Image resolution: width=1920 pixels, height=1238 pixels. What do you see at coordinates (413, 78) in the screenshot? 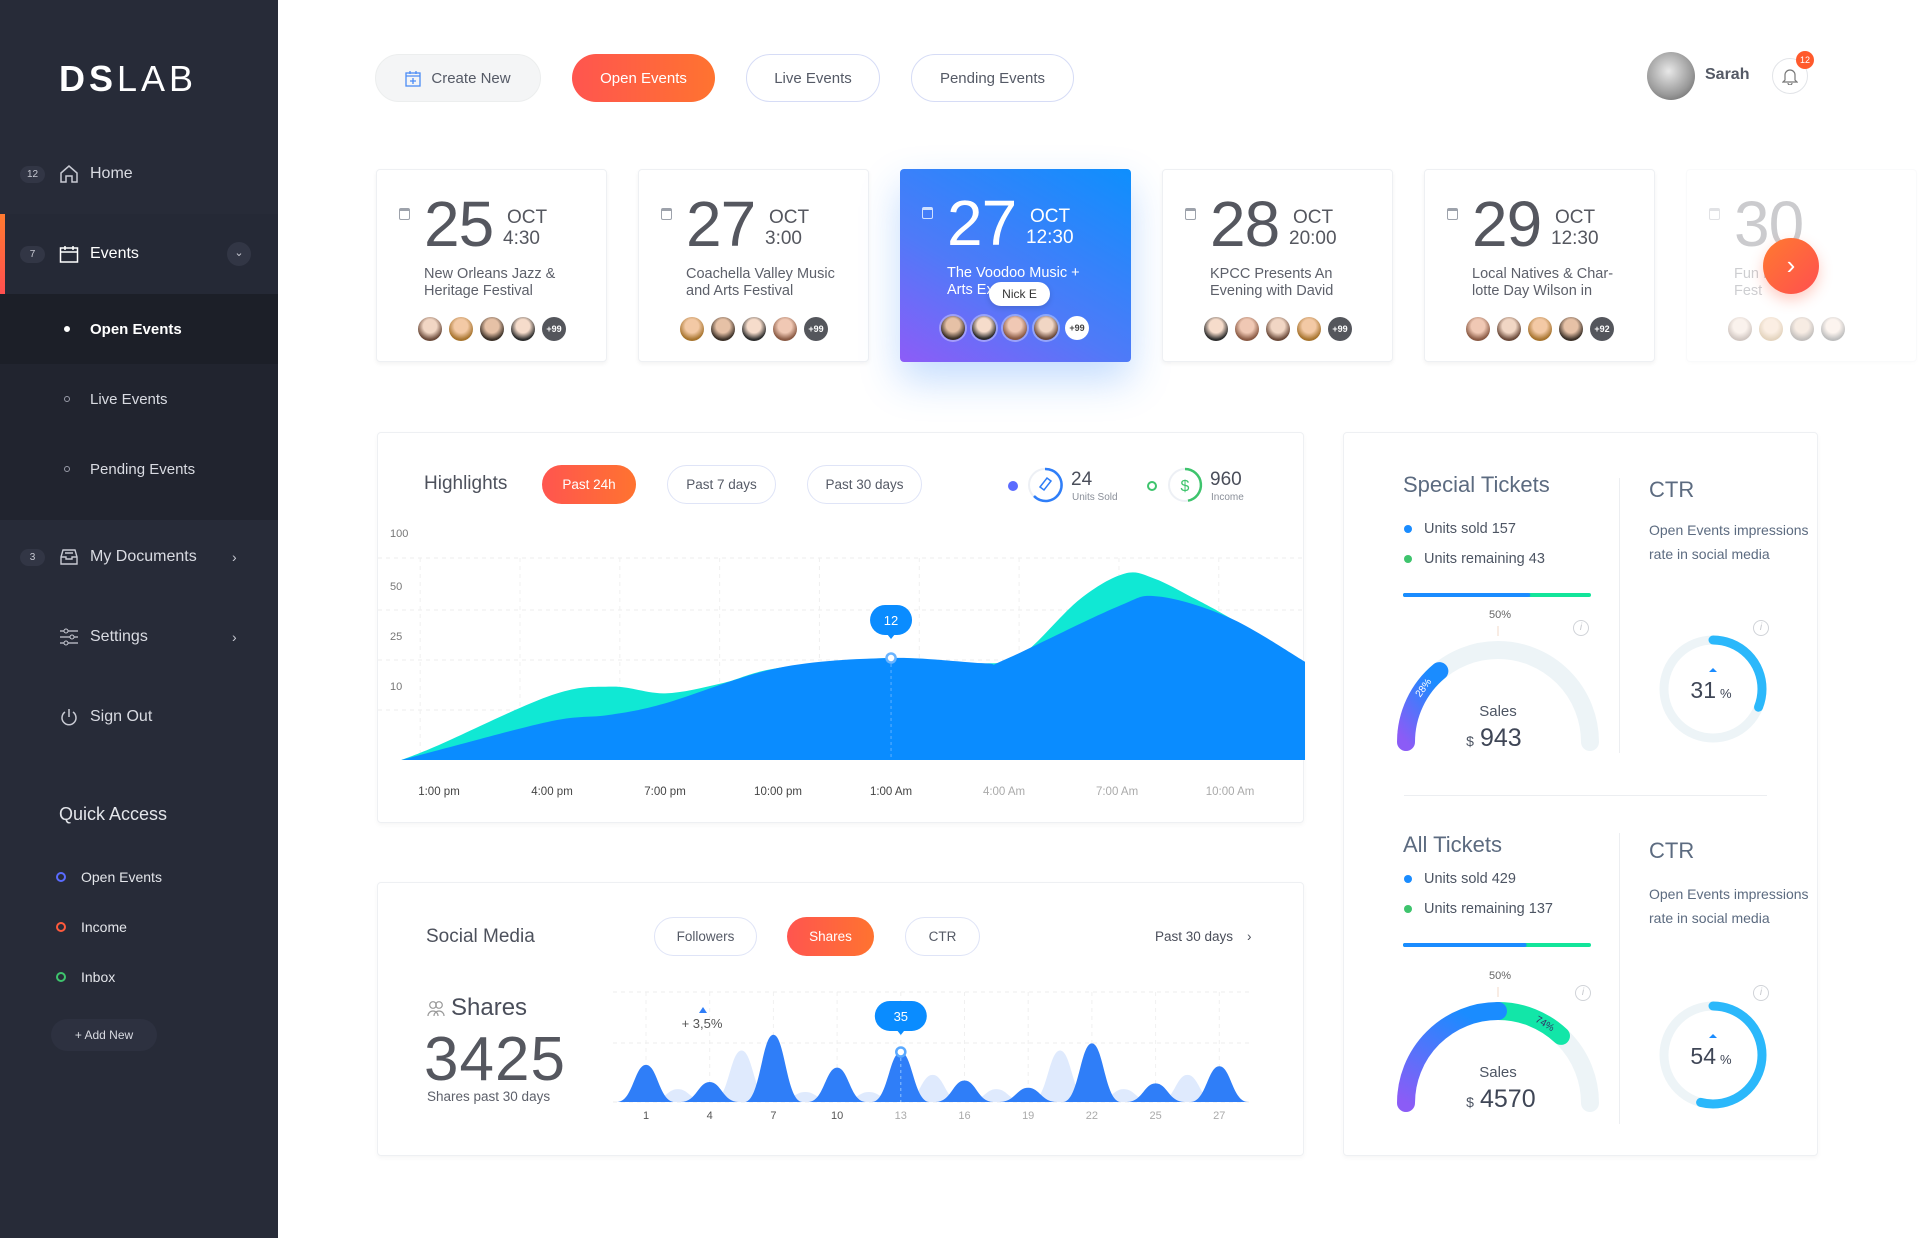
I see `calendar-plus-icon` at bounding box center [413, 78].